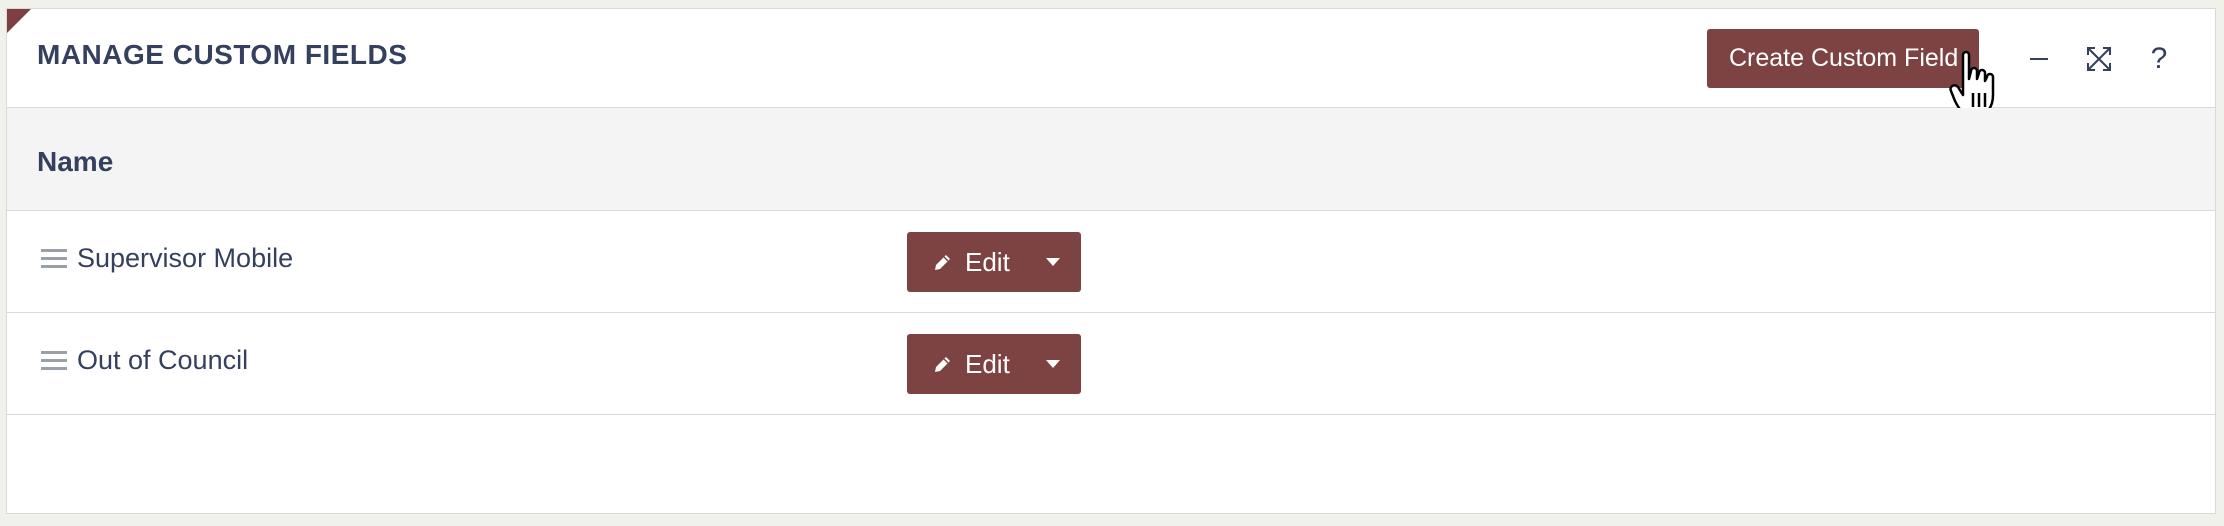  Describe the element at coordinates (185, 258) in the screenshot. I see `field-name: Supervisor Mobile` at that location.